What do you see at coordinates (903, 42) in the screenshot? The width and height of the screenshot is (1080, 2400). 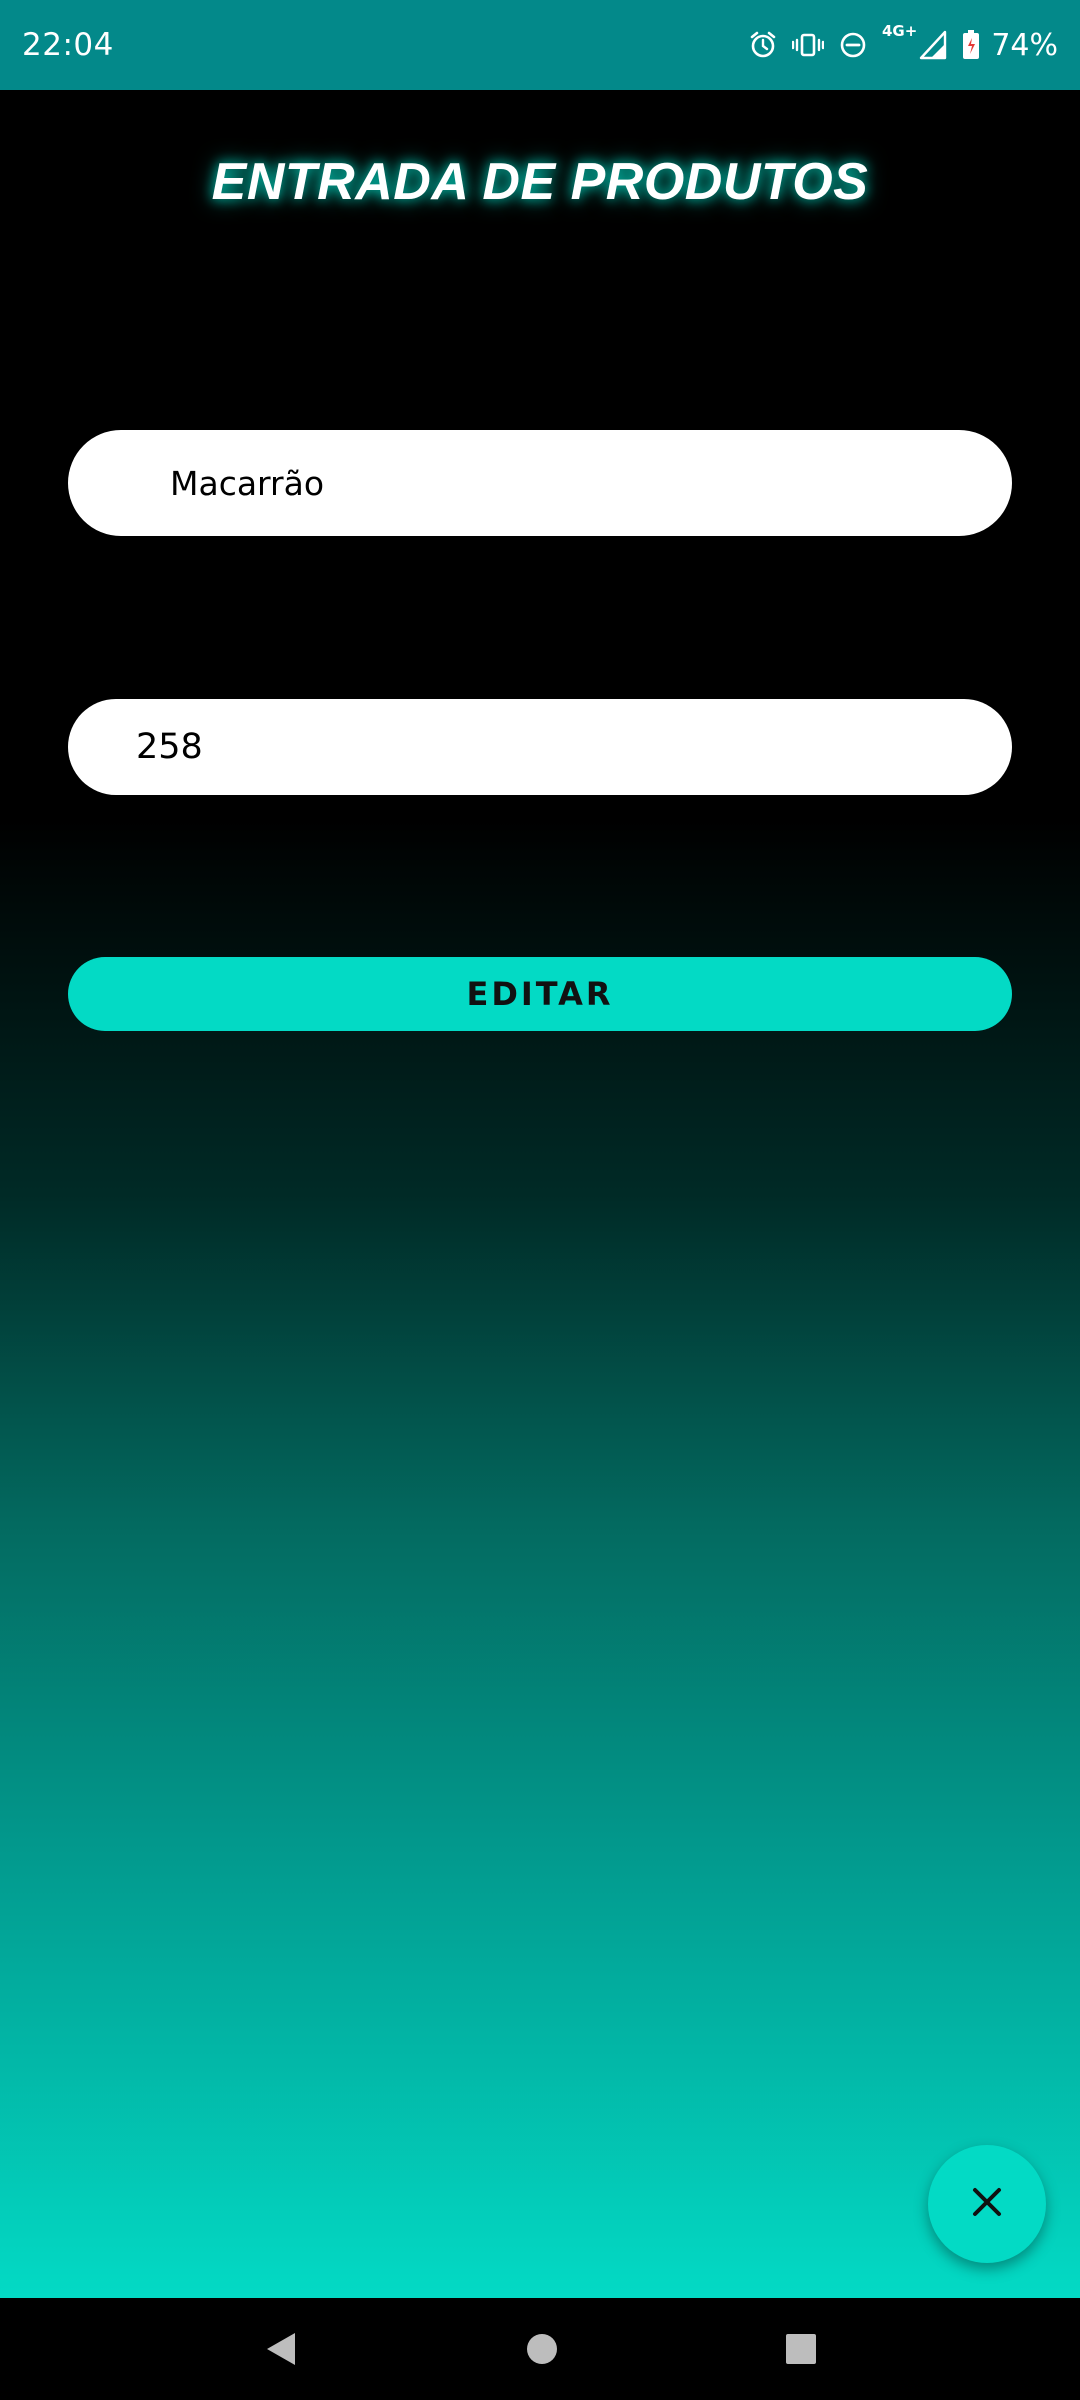 I see `status-icons: 4G+ 74%` at bounding box center [903, 42].